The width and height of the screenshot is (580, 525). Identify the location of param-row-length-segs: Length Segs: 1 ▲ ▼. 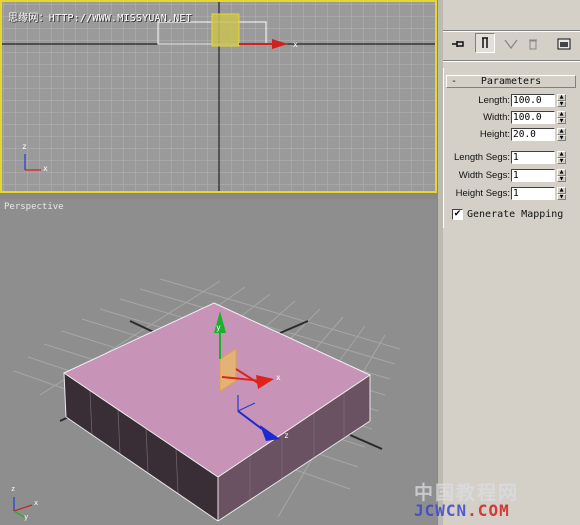
(511, 158).